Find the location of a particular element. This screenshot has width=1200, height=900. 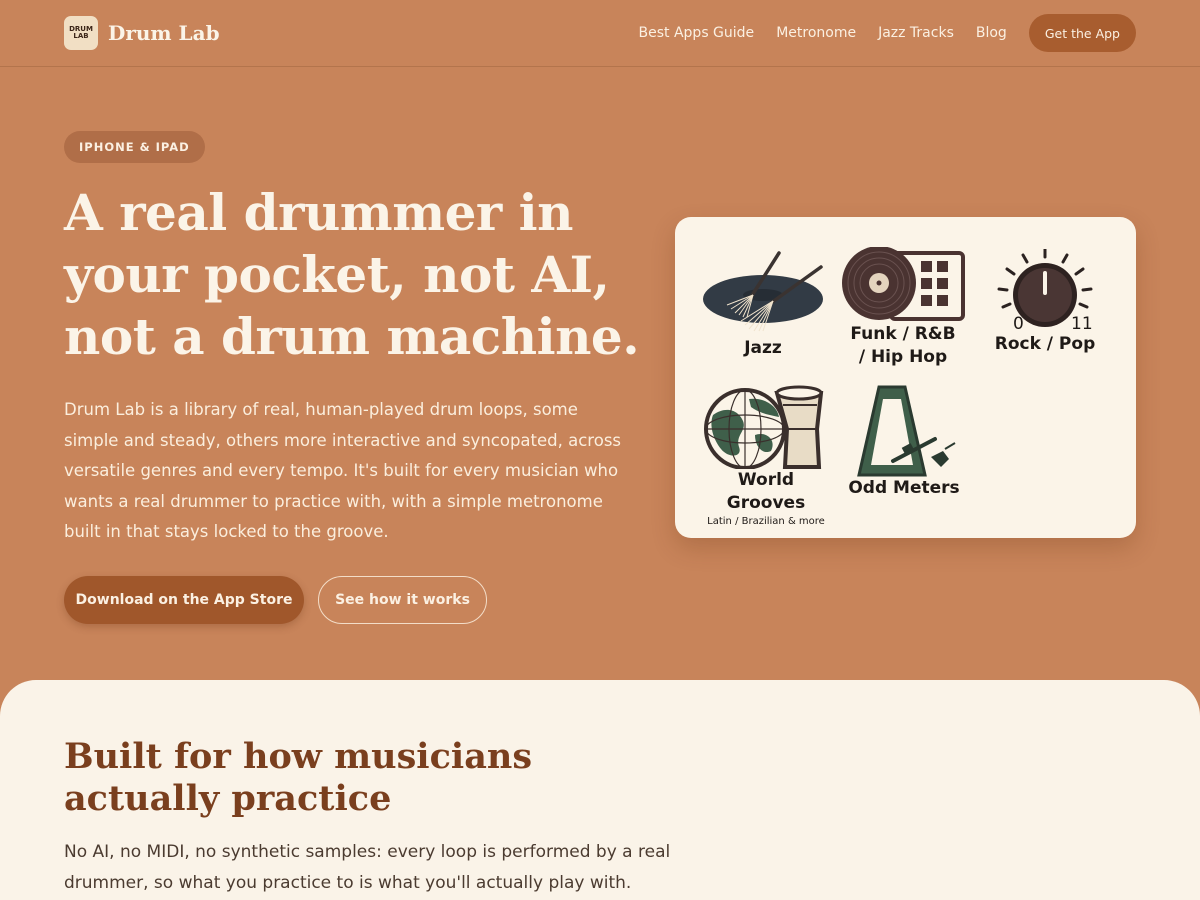

genre-funk: Funk / R&B / Hip Hop is located at coordinates (903, 308).